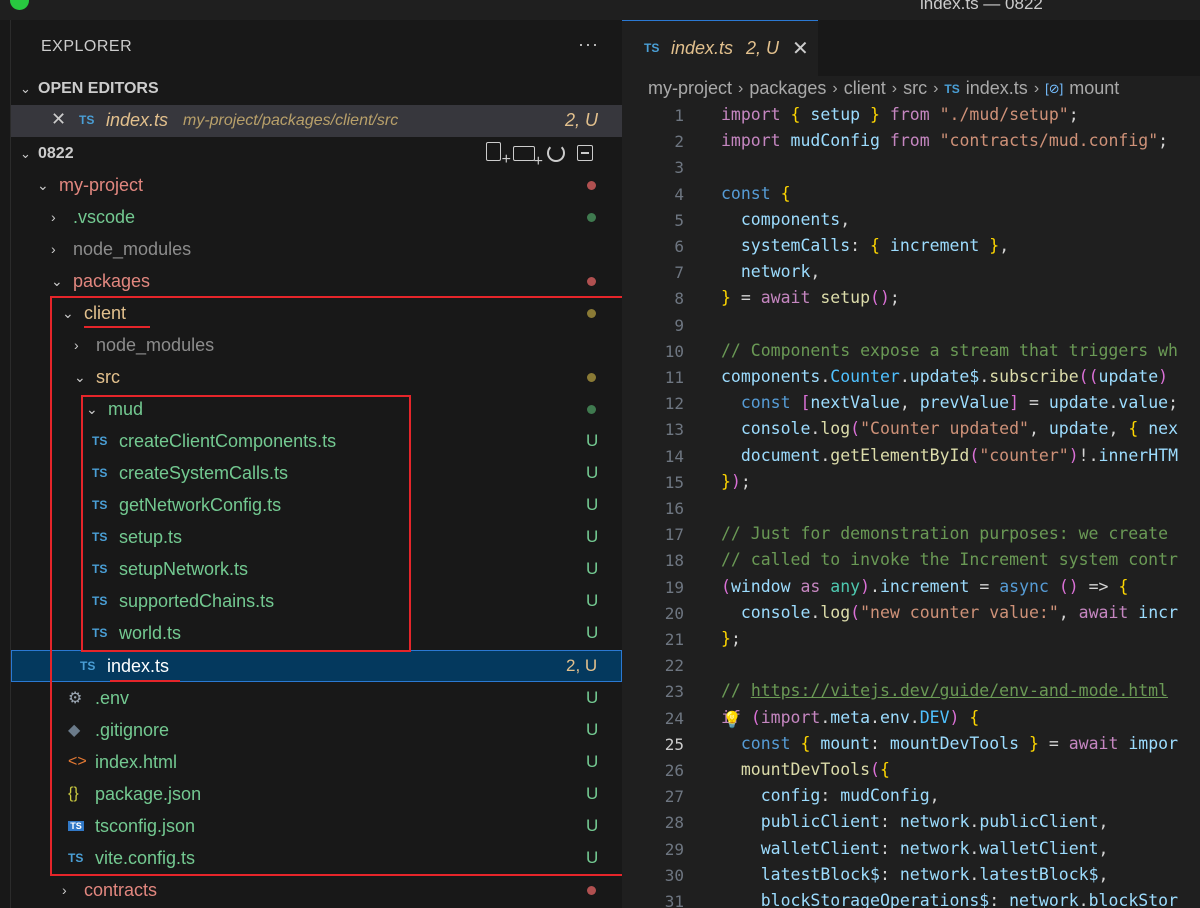  What do you see at coordinates (732, 720) in the screenshot?
I see `lightbulb-icon: 💡` at bounding box center [732, 720].